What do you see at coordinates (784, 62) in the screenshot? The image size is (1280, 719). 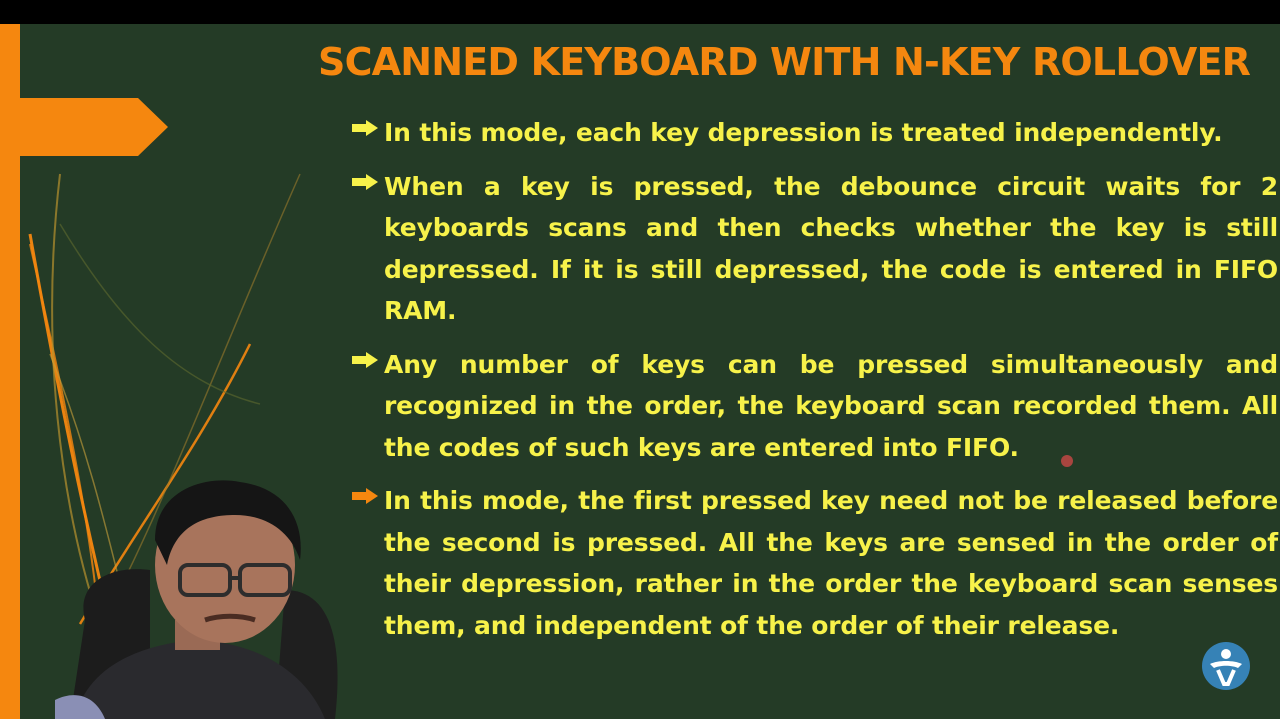 I see `slide-title: SCANNED KEYBOARD WITH N-KEY ROLLOVER` at bounding box center [784, 62].